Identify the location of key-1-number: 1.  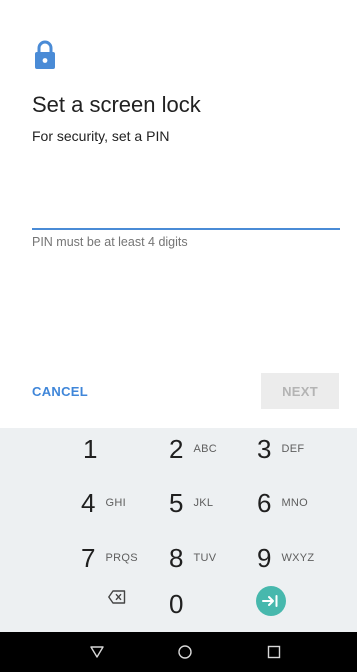
(90, 448).